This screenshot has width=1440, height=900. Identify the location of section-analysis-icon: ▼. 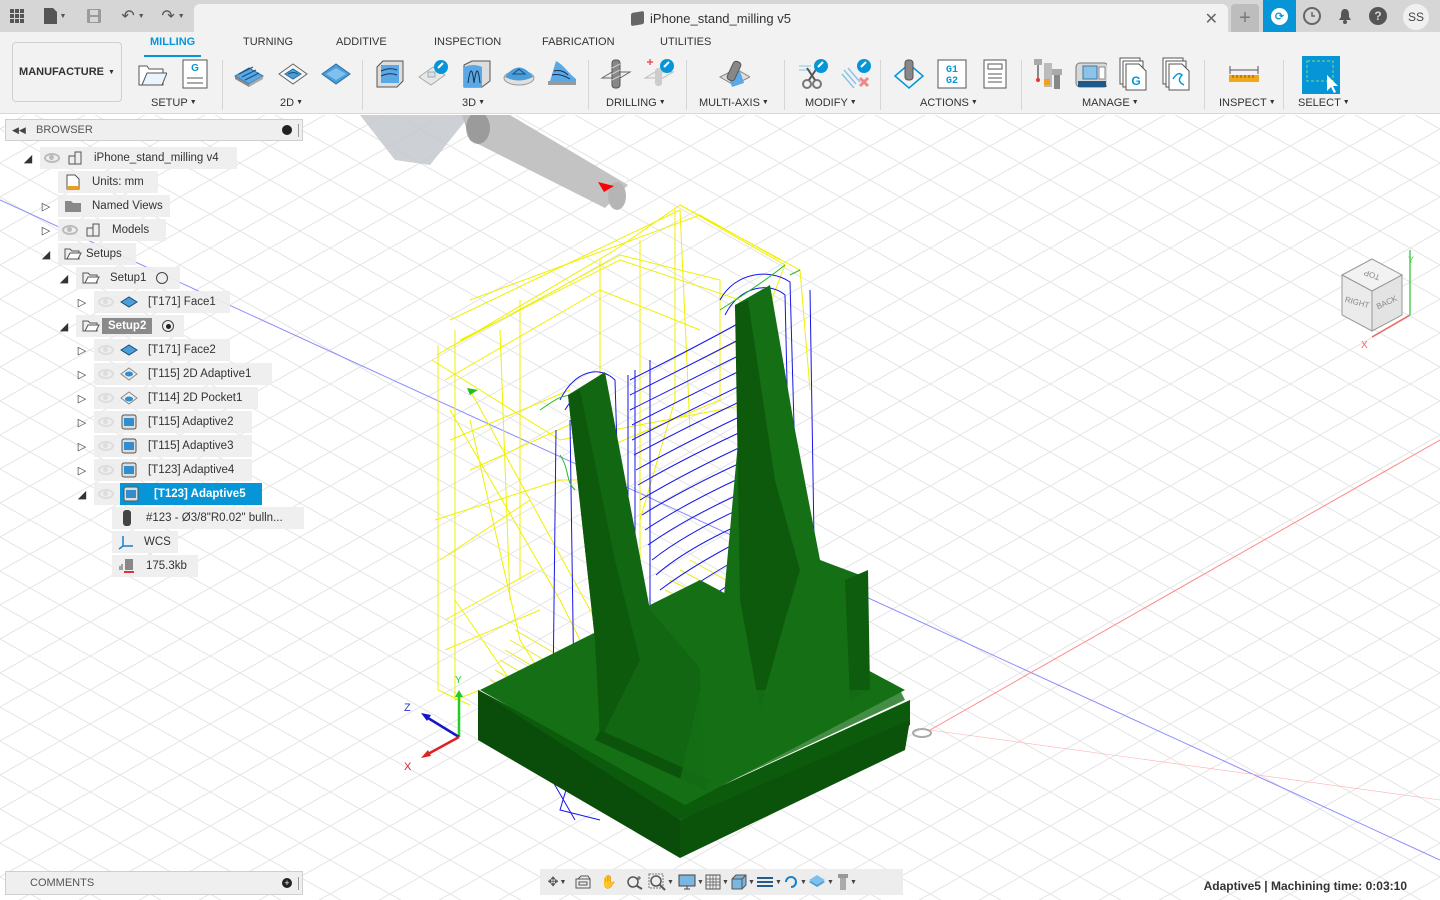
(769, 882).